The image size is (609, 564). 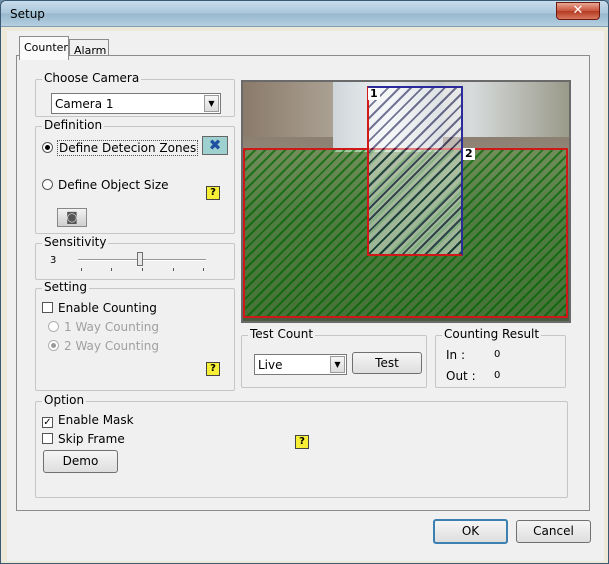 I want to click on two-way-label: 2 Way Counting, so click(x=112, y=346).